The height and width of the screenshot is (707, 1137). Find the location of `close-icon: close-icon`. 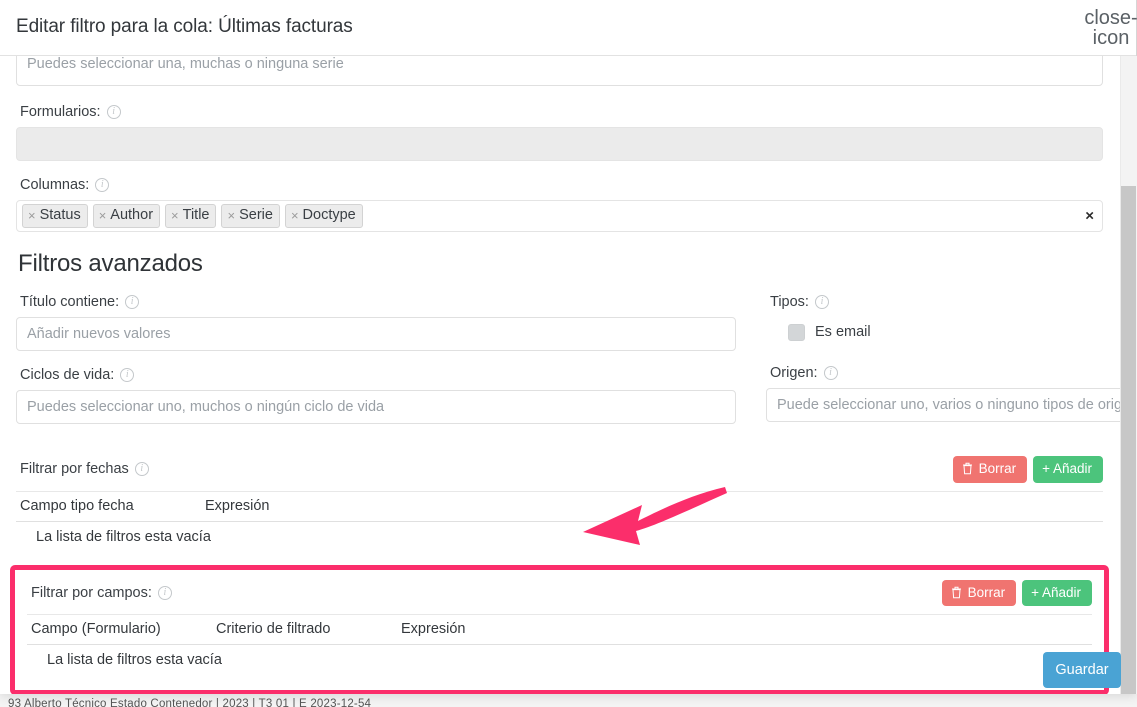

close-icon: close-icon is located at coordinates (1110, 28).